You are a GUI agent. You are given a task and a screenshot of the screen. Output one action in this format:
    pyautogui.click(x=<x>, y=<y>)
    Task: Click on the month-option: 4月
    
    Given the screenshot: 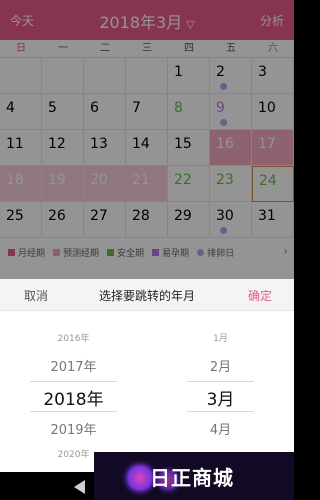 What is the action you would take?
    pyautogui.click(x=220, y=428)
    